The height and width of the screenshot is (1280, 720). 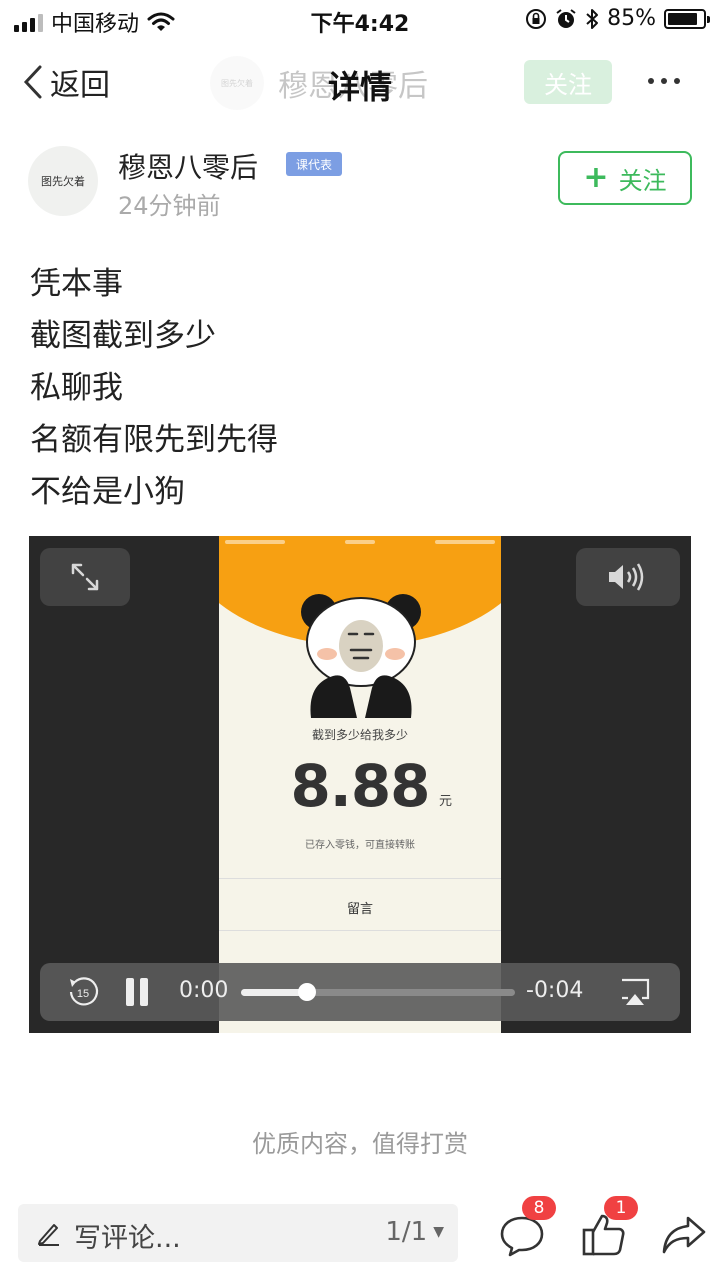 What do you see at coordinates (274, 992) in the screenshot?
I see `progress-played` at bounding box center [274, 992].